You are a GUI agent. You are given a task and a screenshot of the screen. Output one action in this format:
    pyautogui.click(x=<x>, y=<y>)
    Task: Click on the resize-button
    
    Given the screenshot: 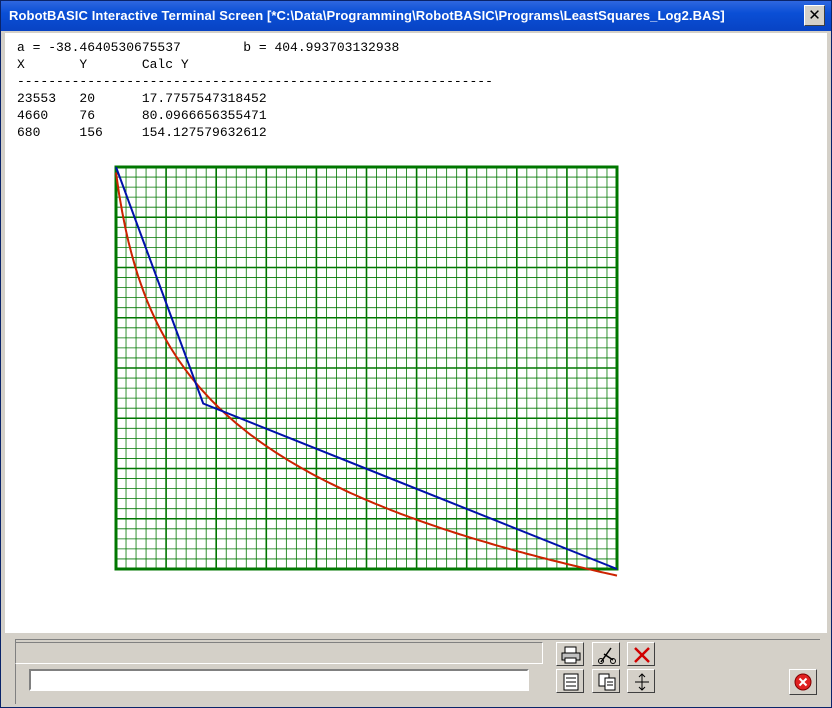 What is the action you would take?
    pyautogui.click(x=641, y=681)
    